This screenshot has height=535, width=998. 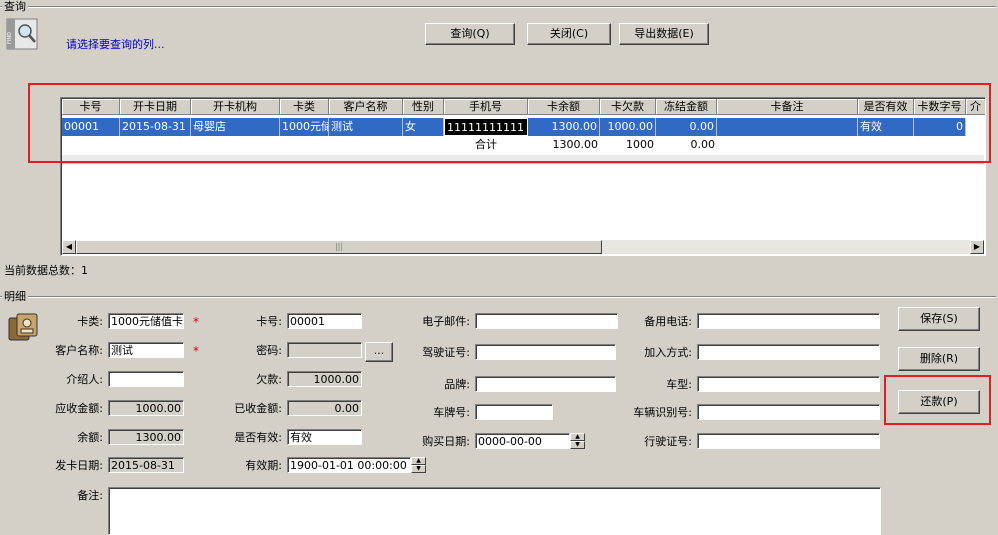 What do you see at coordinates (788, 441) in the screenshot?
I see `registration-field` at bounding box center [788, 441].